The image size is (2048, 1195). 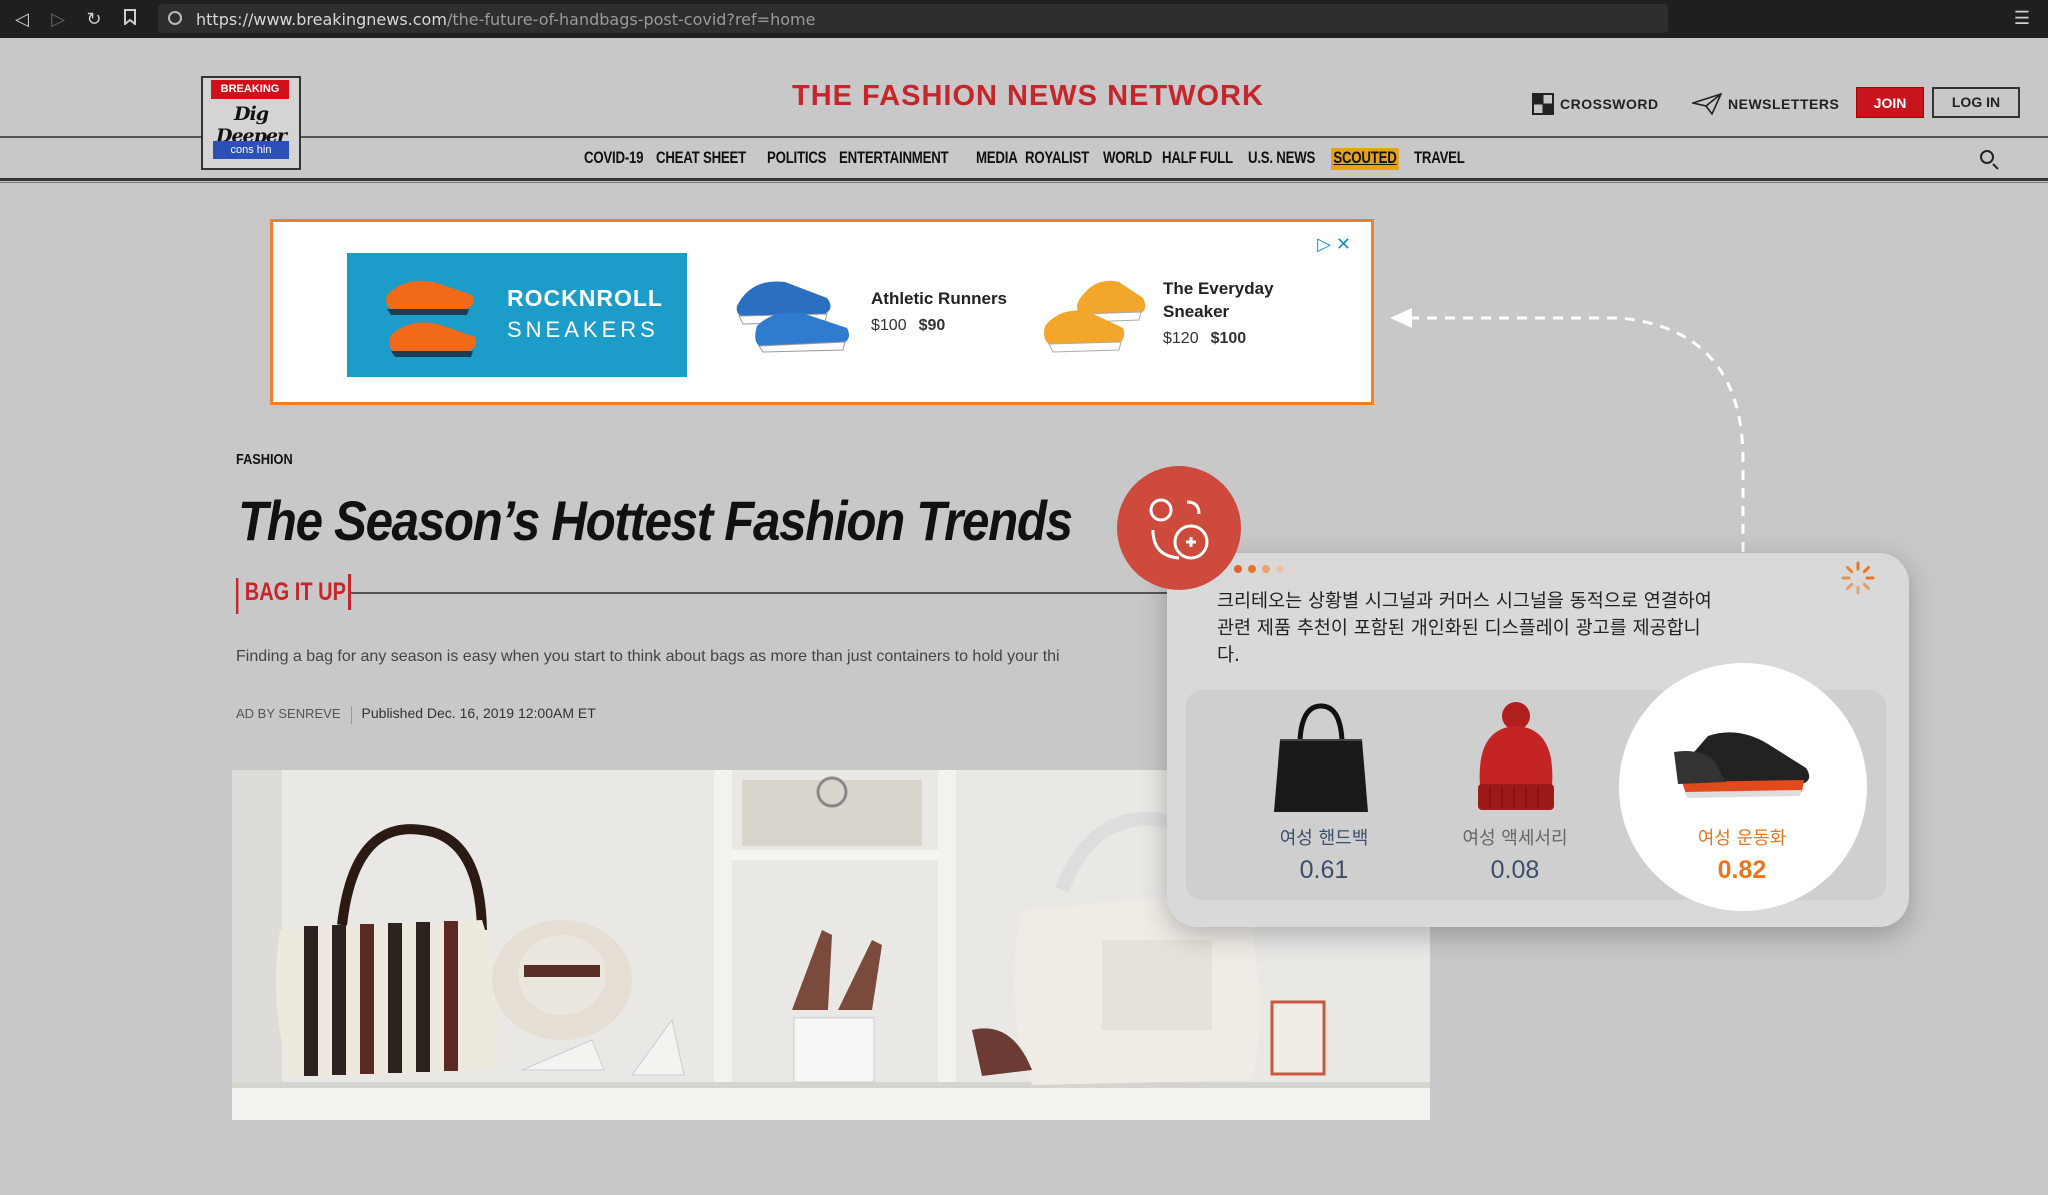 What do you see at coordinates (1609, 104) in the screenshot?
I see `crossword-label: CROSSWORD` at bounding box center [1609, 104].